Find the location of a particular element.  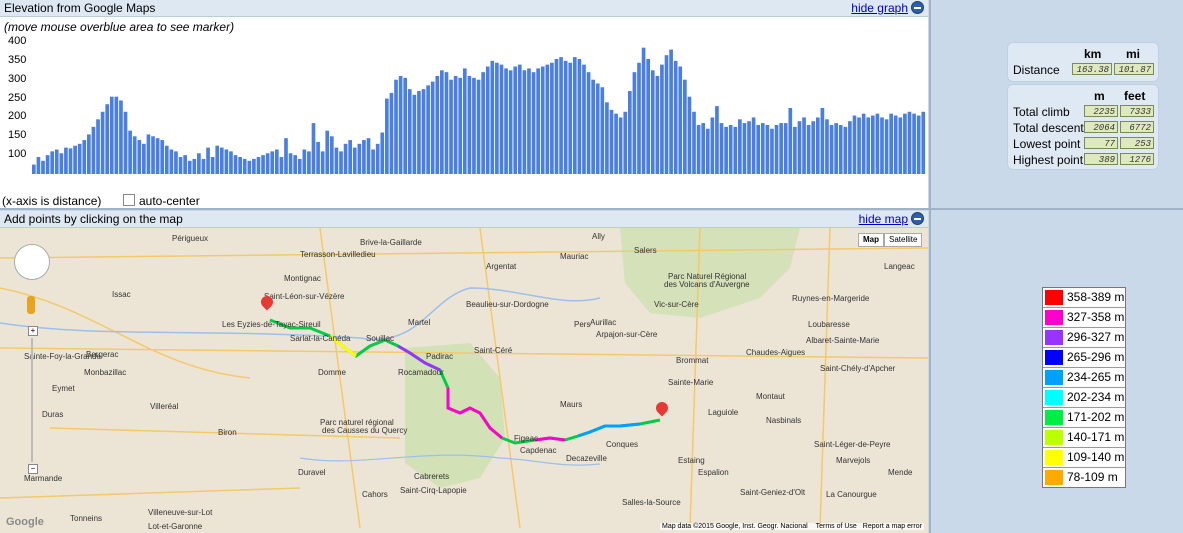

hide-graph-link: hide graph is located at coordinates (879, 8).